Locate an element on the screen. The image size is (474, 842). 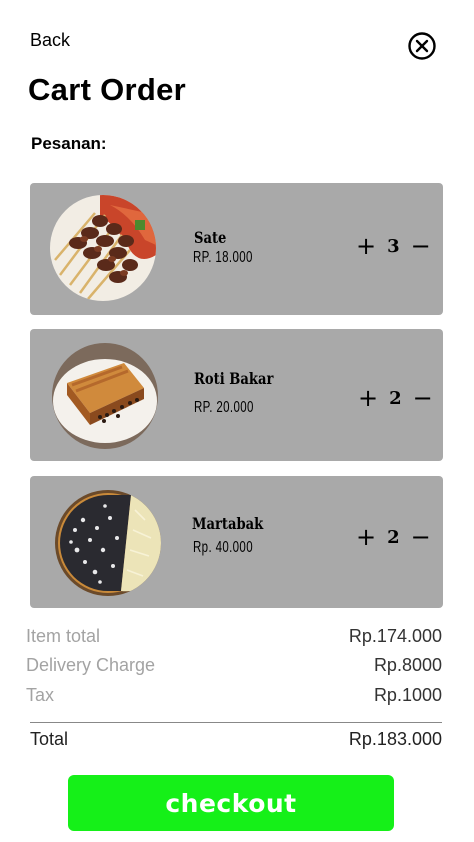
cart-item-roti-bakar: Roti Bakar RP. 20.000 + 2 − is located at coordinates (236, 395).